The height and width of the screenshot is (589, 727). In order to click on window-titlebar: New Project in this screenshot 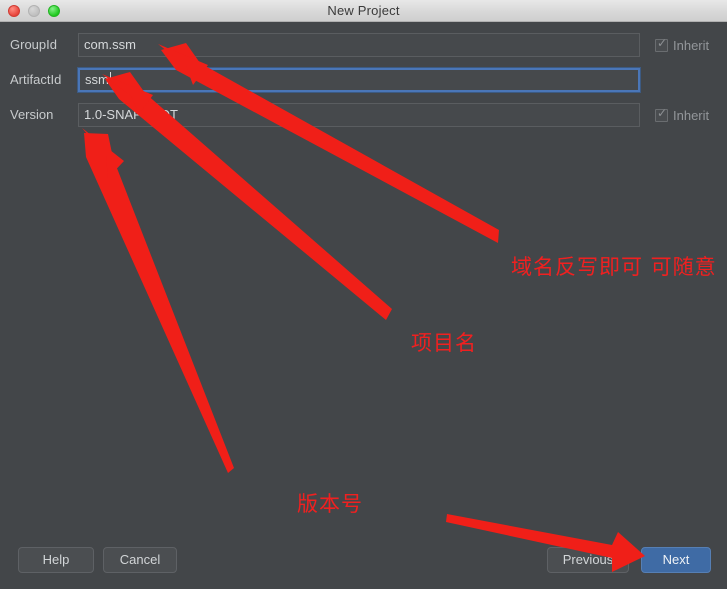, I will do `click(363, 11)`.